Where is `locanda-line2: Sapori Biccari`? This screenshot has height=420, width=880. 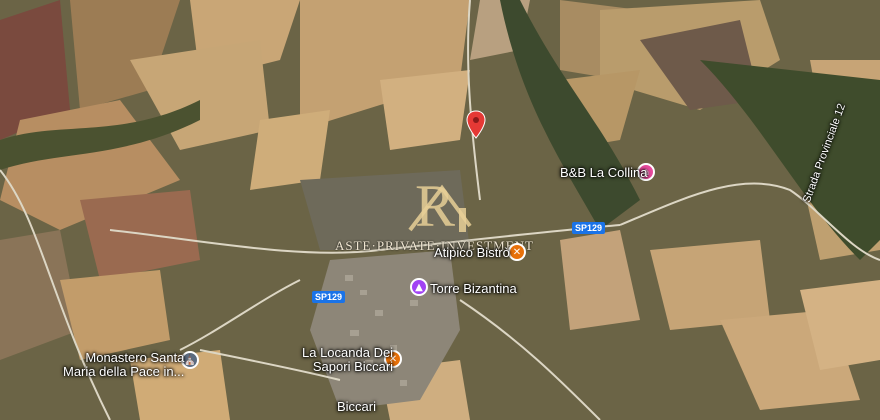
locanda-line2: Sapori Biccari is located at coordinates (353, 366).